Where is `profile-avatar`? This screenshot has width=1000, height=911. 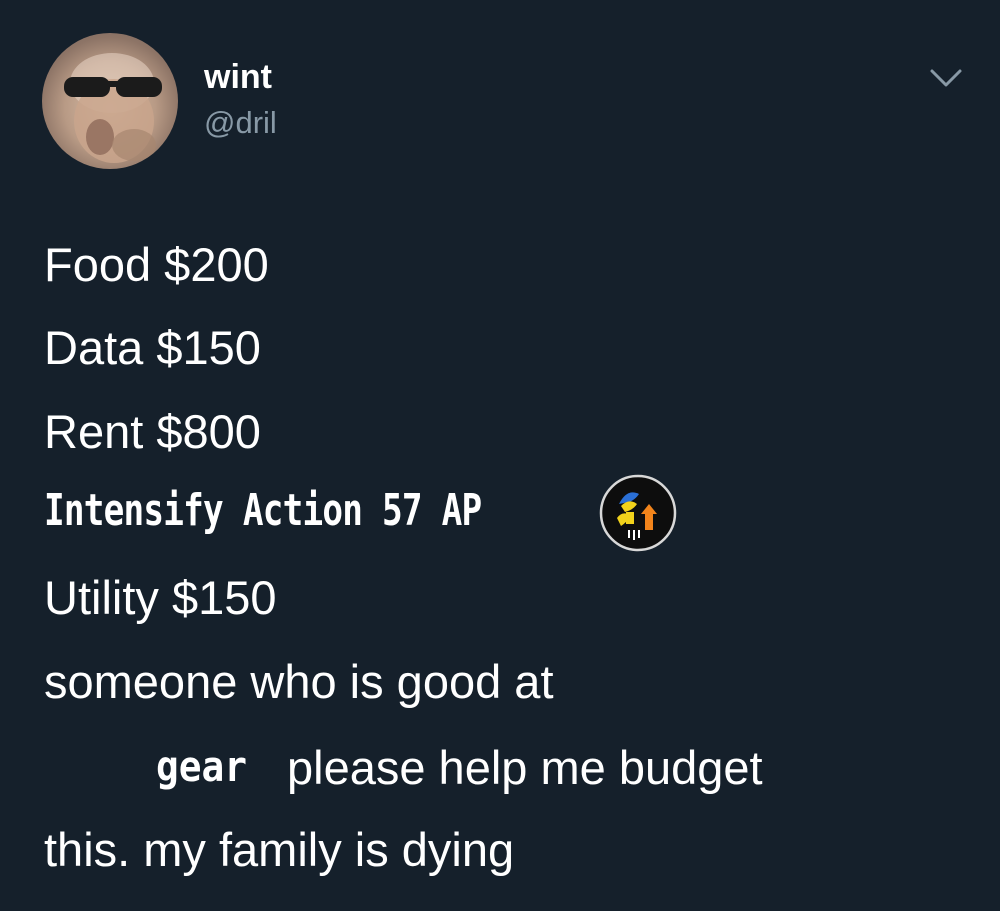
profile-avatar is located at coordinates (110, 101).